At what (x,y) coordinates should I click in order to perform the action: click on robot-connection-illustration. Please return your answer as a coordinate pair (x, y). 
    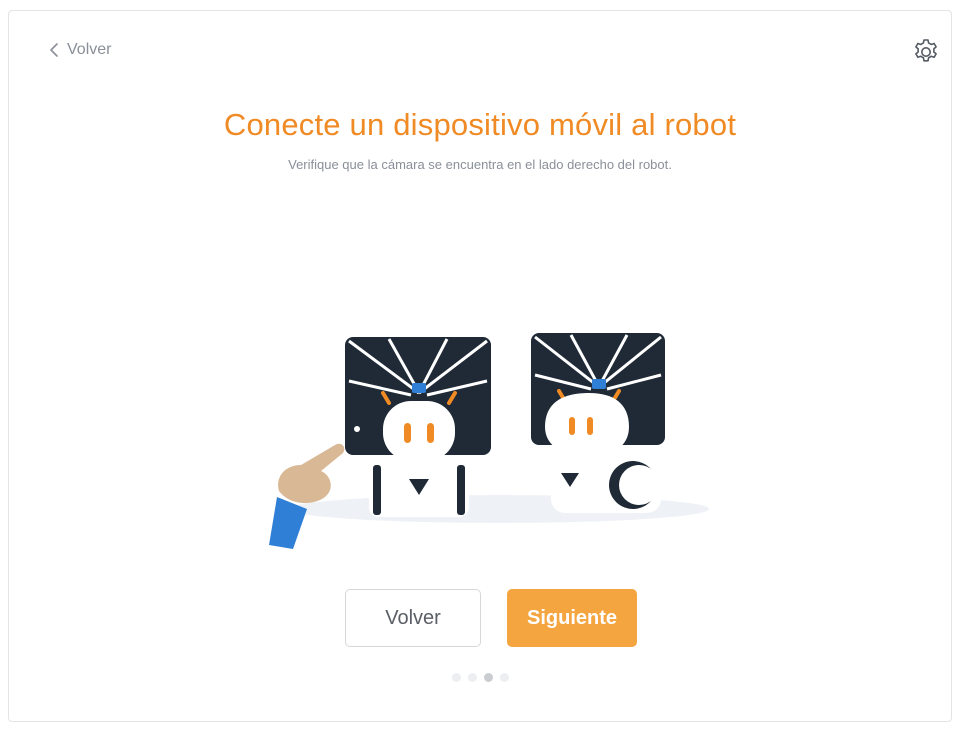
    Looking at the image, I should click on (489, 441).